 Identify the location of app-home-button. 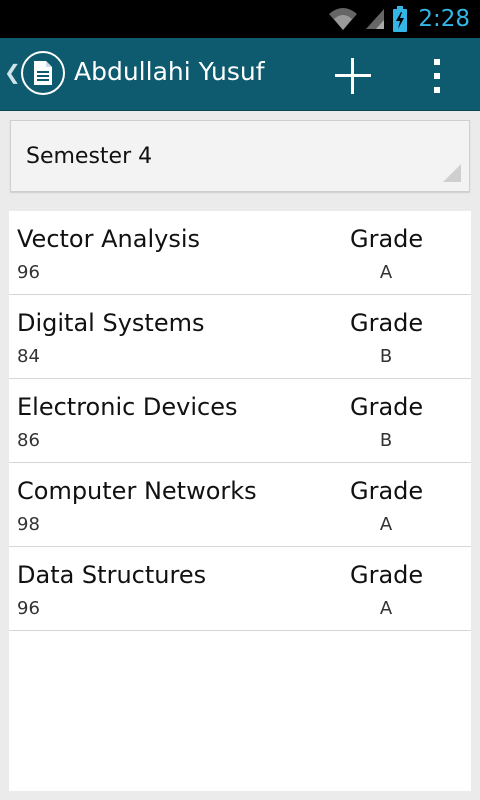
(43, 73).